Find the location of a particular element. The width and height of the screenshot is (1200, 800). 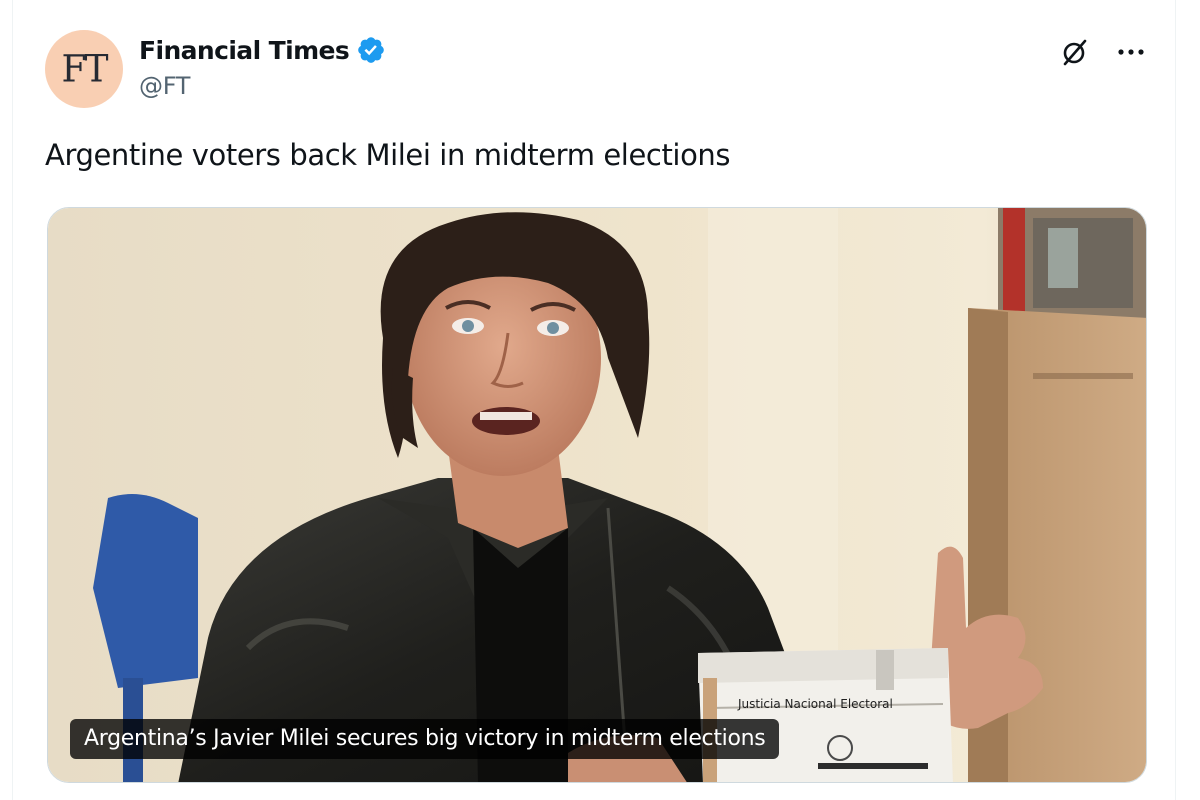

author-display-name: Financial Times is located at coordinates (244, 50).